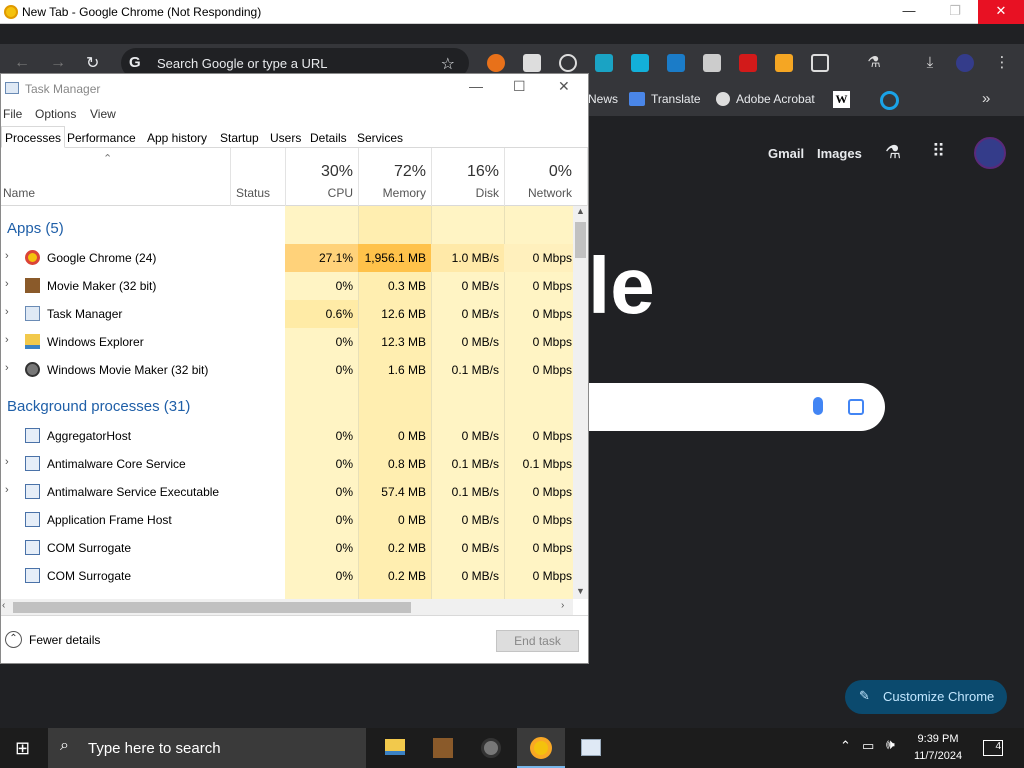 The image size is (1024, 768). What do you see at coordinates (889, 100) in the screenshot?
I see `cortana-icon` at bounding box center [889, 100].